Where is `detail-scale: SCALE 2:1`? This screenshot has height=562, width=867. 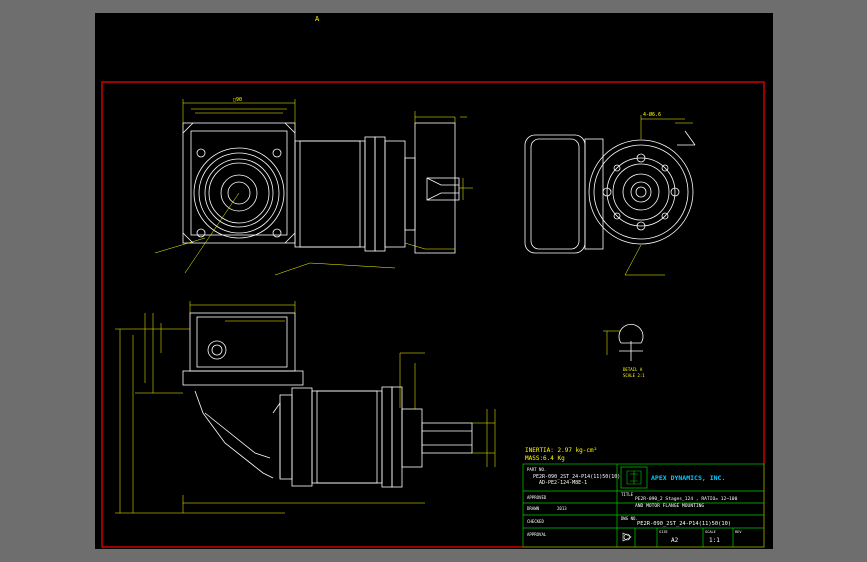
detail-scale: SCALE 2:1 is located at coordinates (634, 375).